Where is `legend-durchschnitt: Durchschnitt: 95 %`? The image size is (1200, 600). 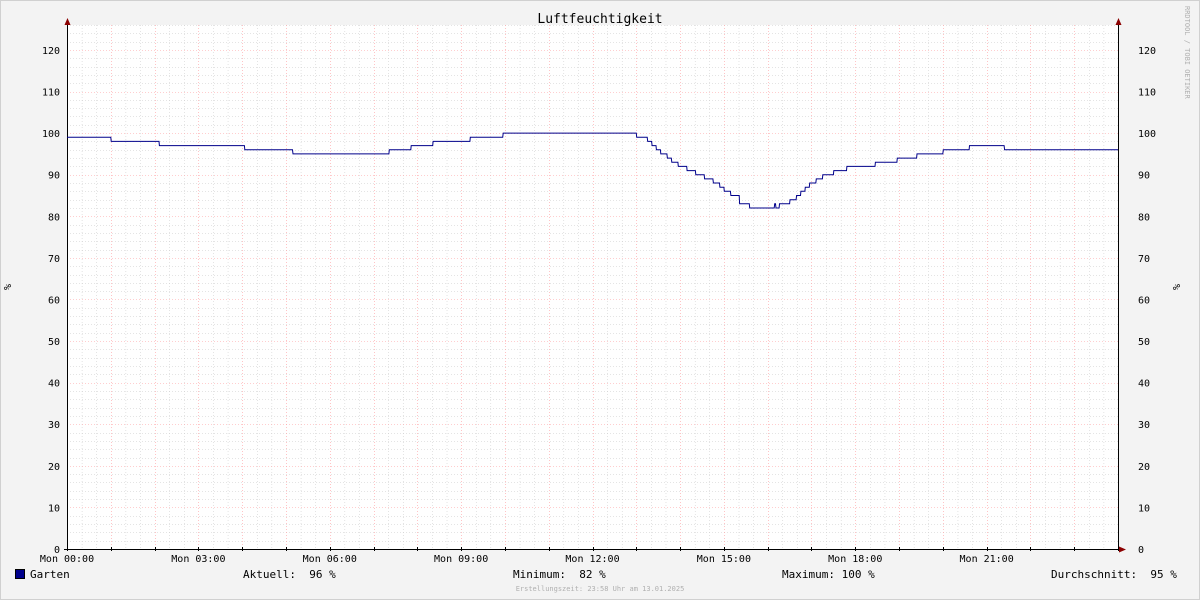 legend-durchschnitt: Durchschnitt: 95 % is located at coordinates (1114, 574).